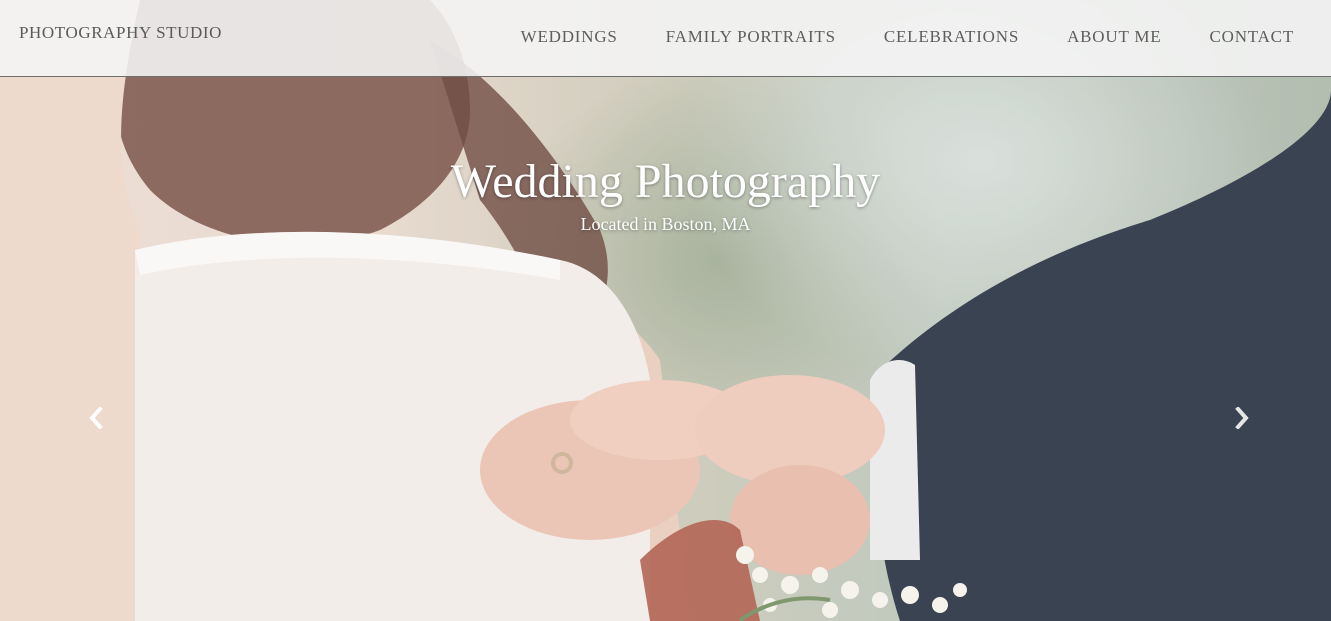  What do you see at coordinates (1251, 37) in the screenshot?
I see `nav-link-contact: CONTACT` at bounding box center [1251, 37].